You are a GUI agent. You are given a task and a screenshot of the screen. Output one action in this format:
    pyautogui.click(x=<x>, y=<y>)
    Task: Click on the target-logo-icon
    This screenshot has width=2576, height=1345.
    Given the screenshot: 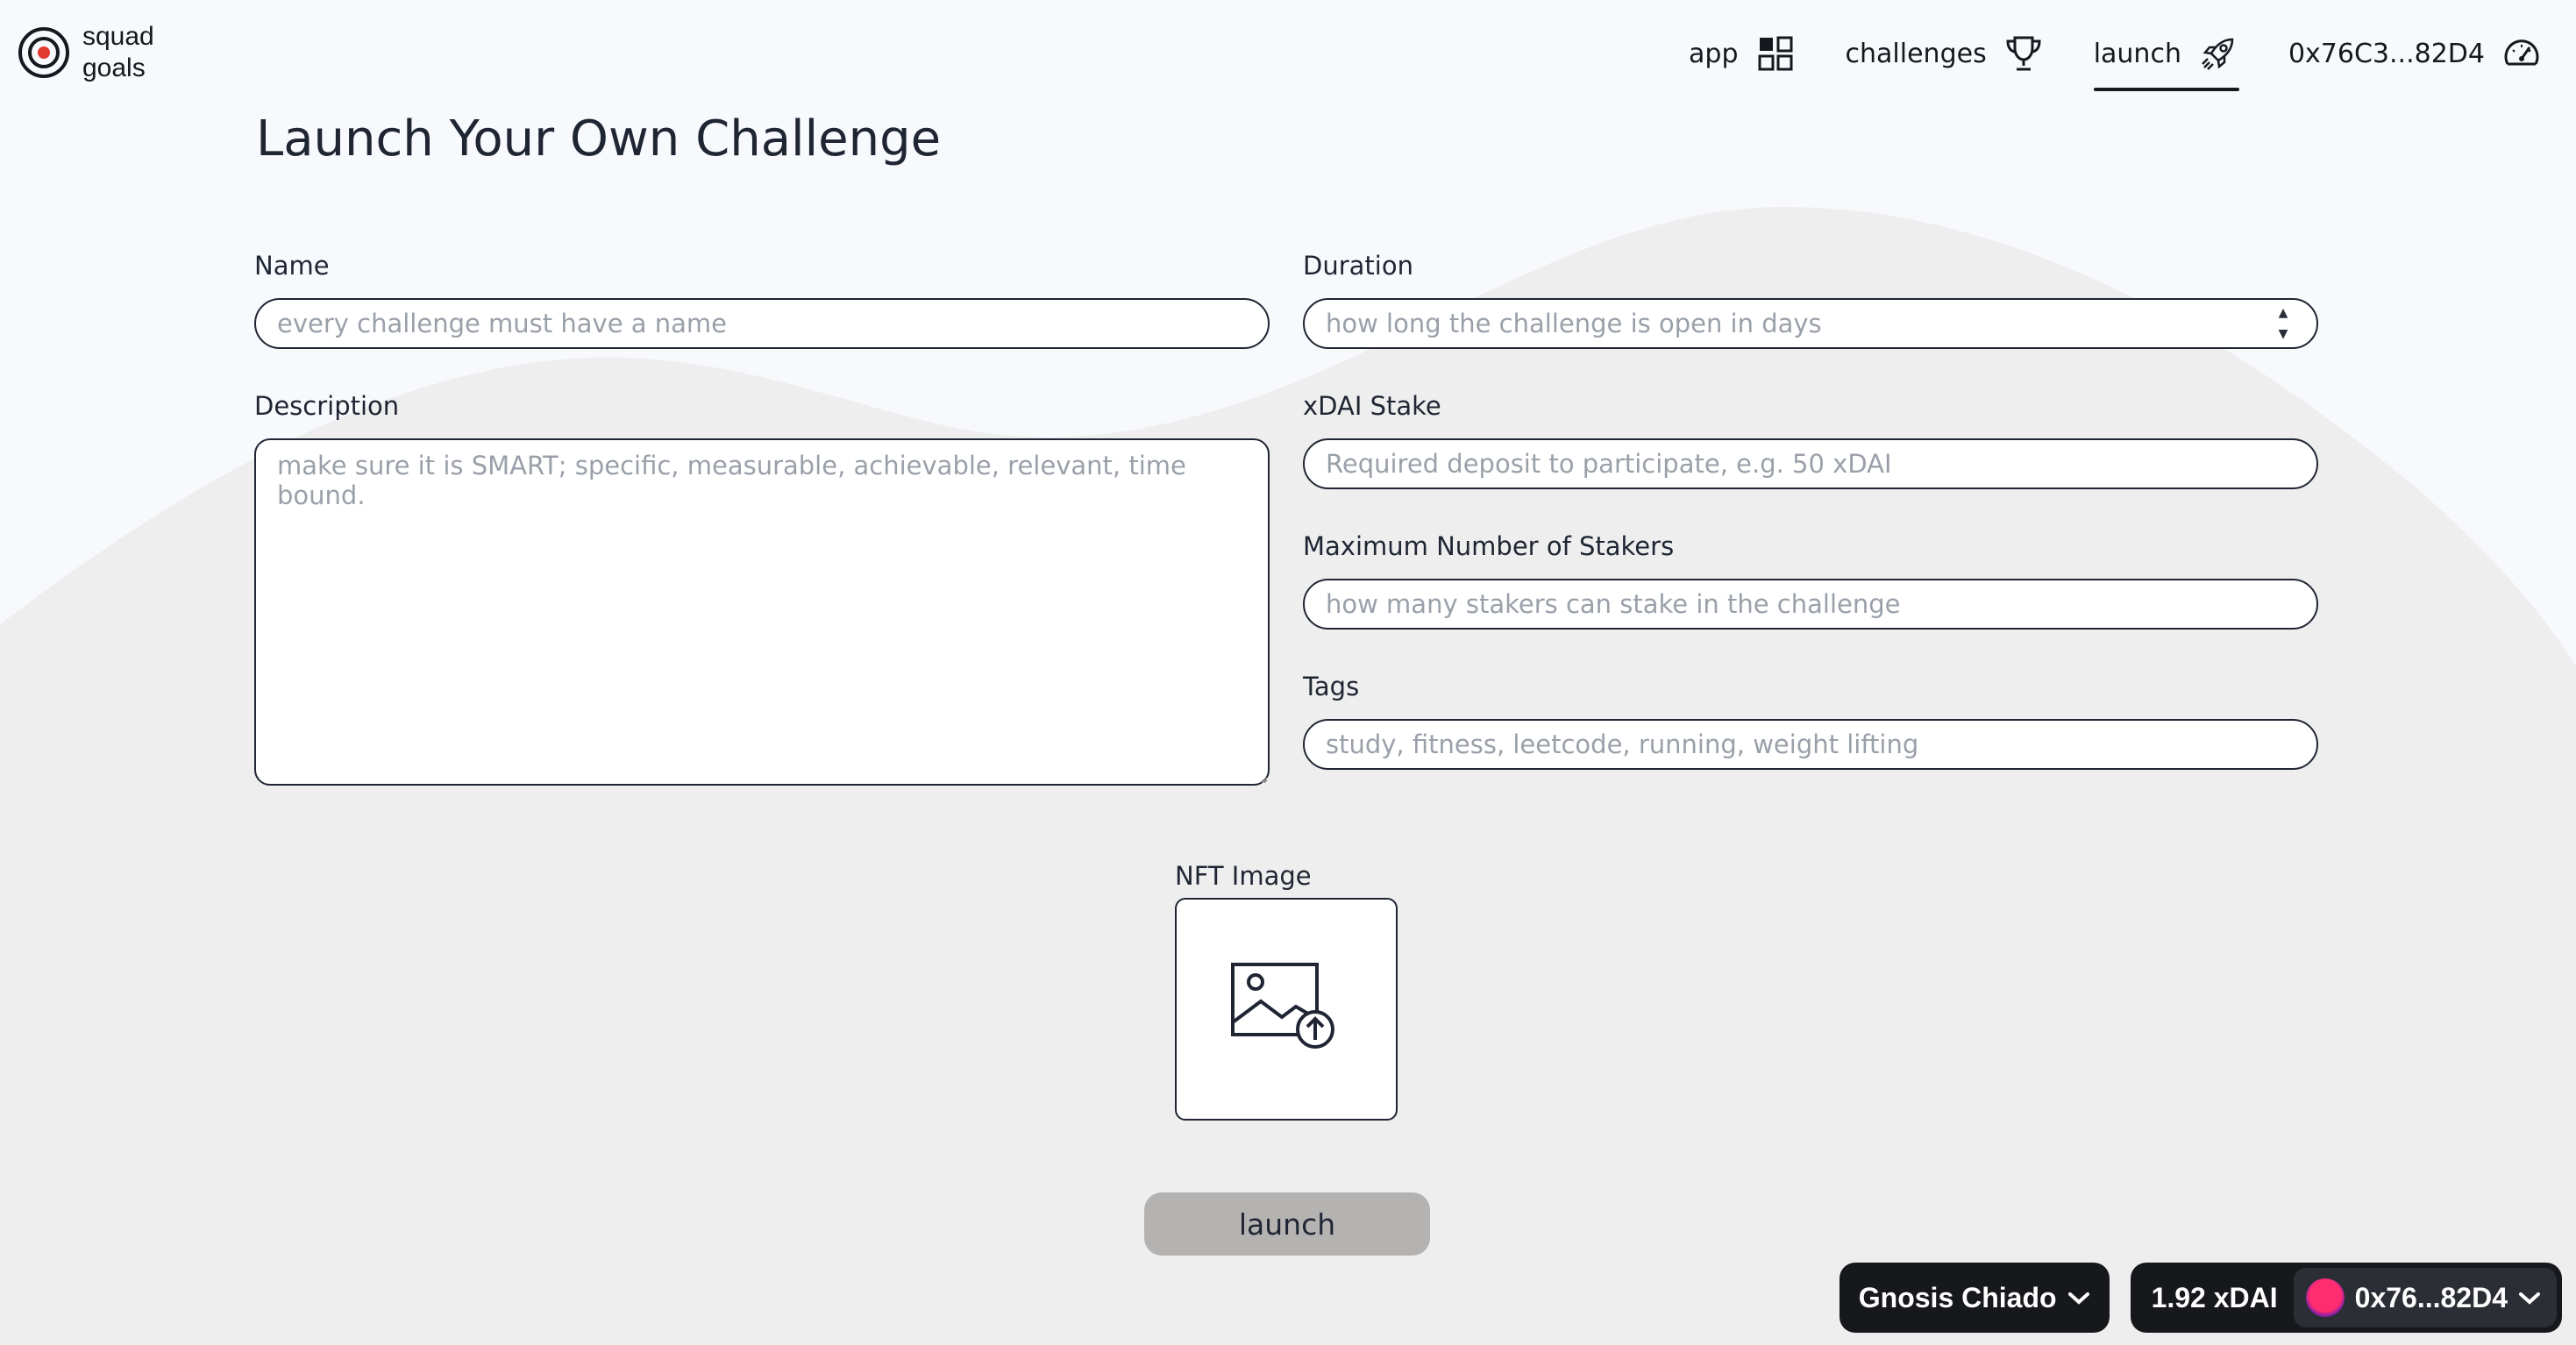 What is the action you would take?
    pyautogui.click(x=43, y=52)
    